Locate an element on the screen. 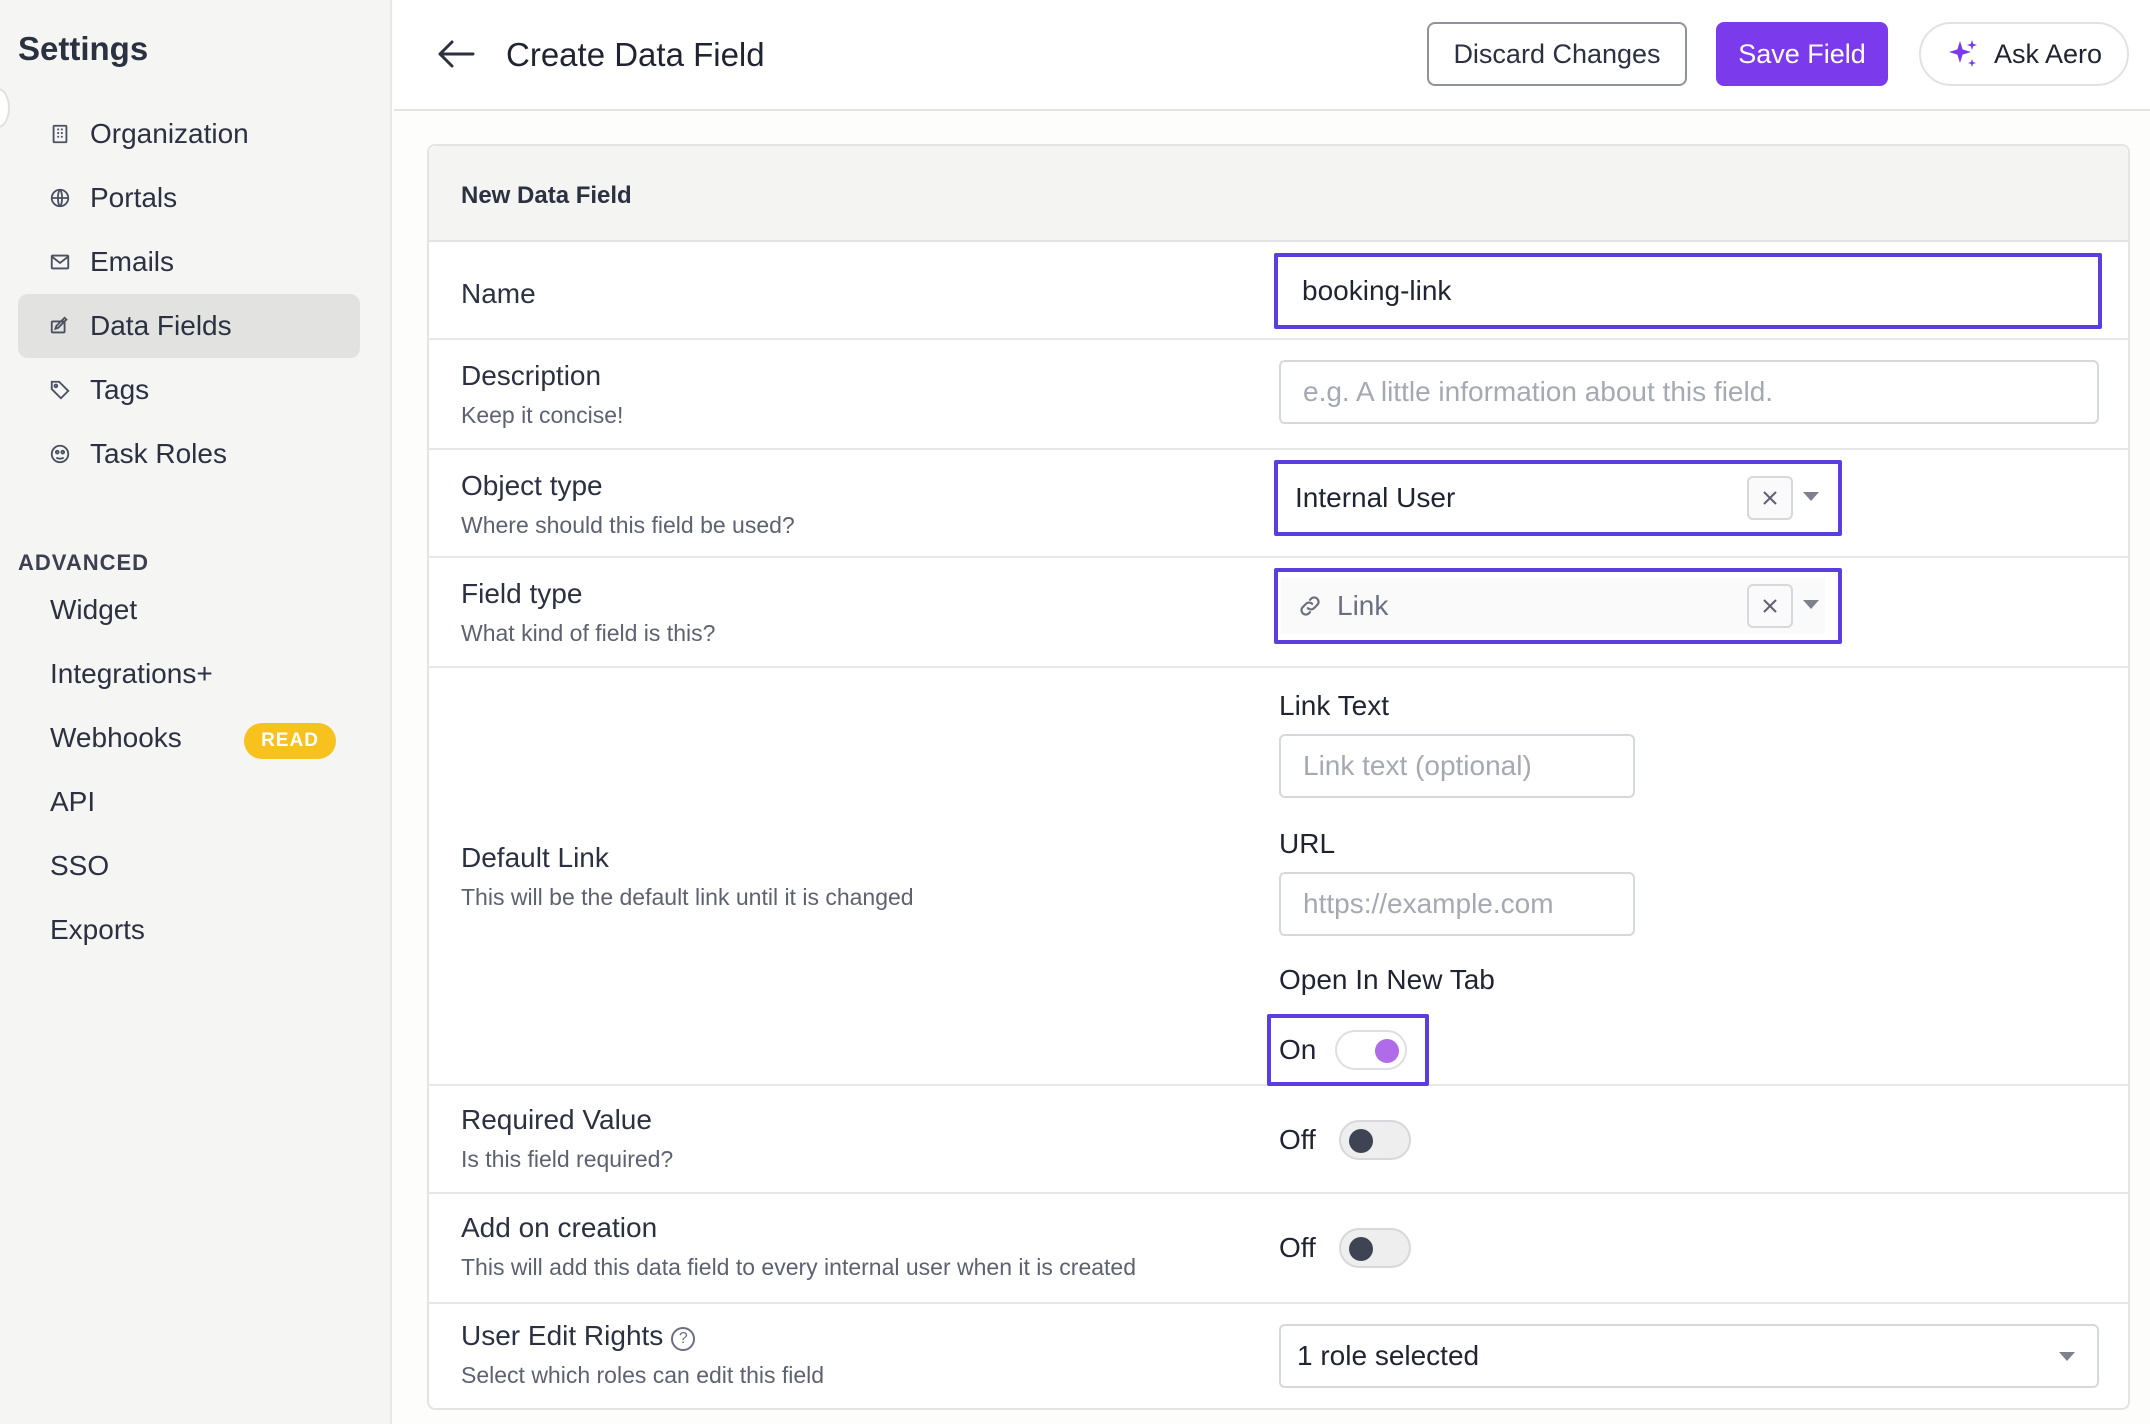 This screenshot has height=1424, width=2150. description-label: Description is located at coordinates (531, 375).